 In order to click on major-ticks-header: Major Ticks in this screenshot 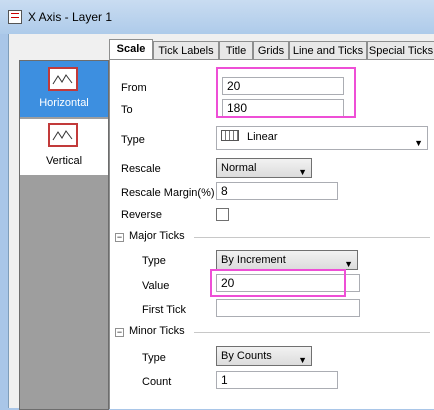, I will do `click(157, 236)`.